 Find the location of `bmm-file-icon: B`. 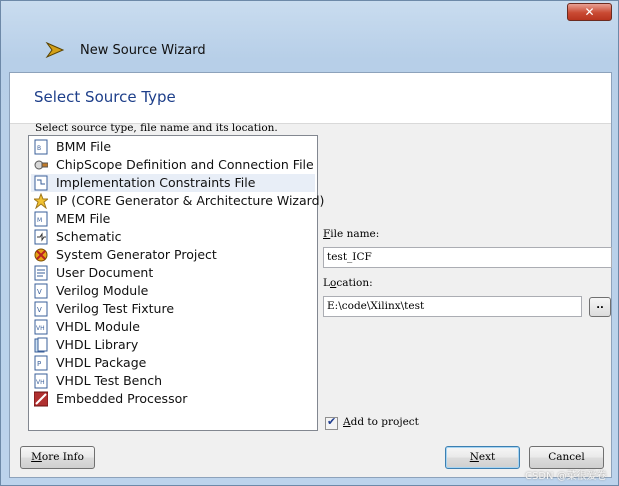

bmm-file-icon: B is located at coordinates (41, 147).